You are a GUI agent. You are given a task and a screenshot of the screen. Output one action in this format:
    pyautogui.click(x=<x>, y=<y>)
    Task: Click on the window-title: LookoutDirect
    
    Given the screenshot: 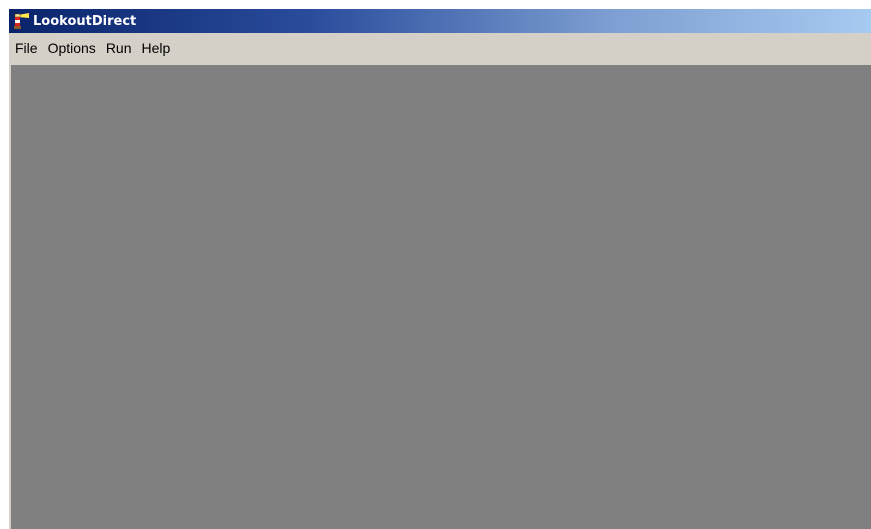 What is the action you would take?
    pyautogui.click(x=85, y=21)
    